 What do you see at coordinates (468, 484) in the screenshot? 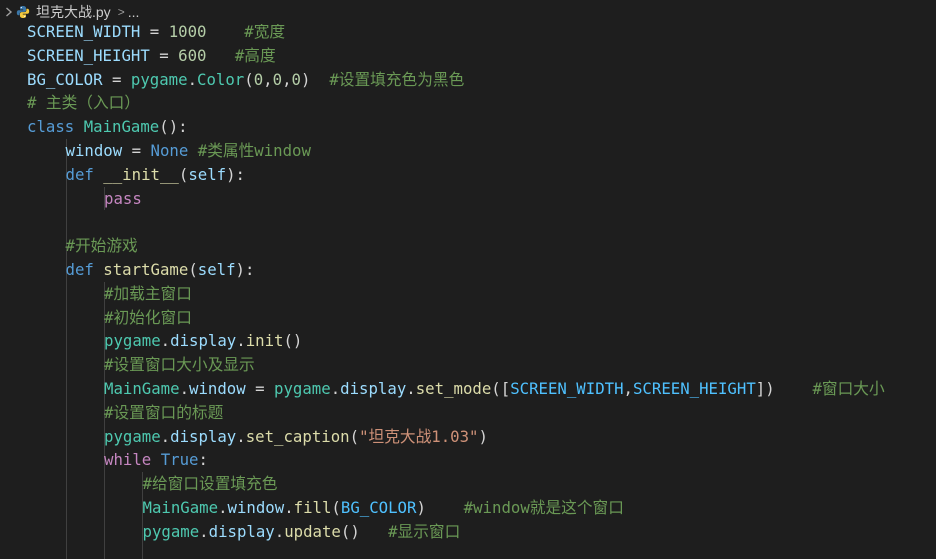
I see `code-line: #给窗口设置填充色` at bounding box center [468, 484].